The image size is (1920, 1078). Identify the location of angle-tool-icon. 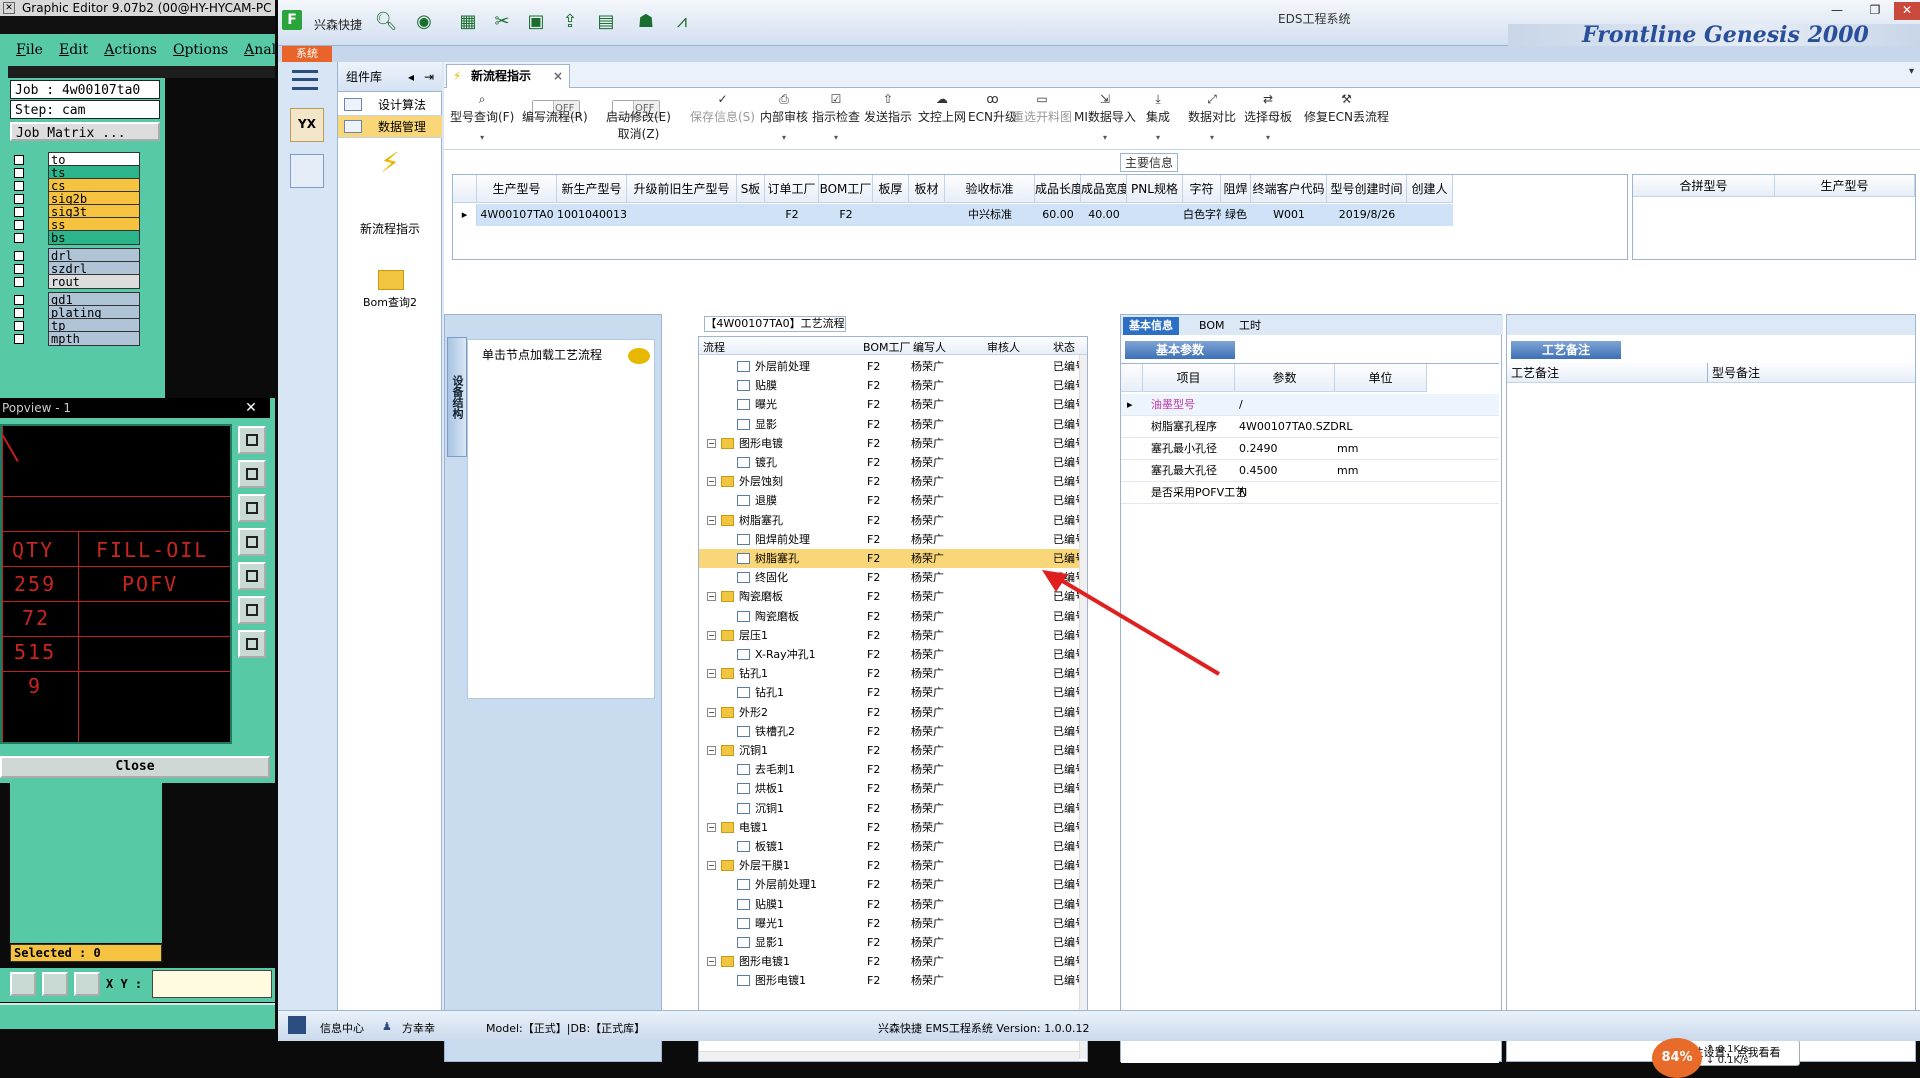
(55, 984).